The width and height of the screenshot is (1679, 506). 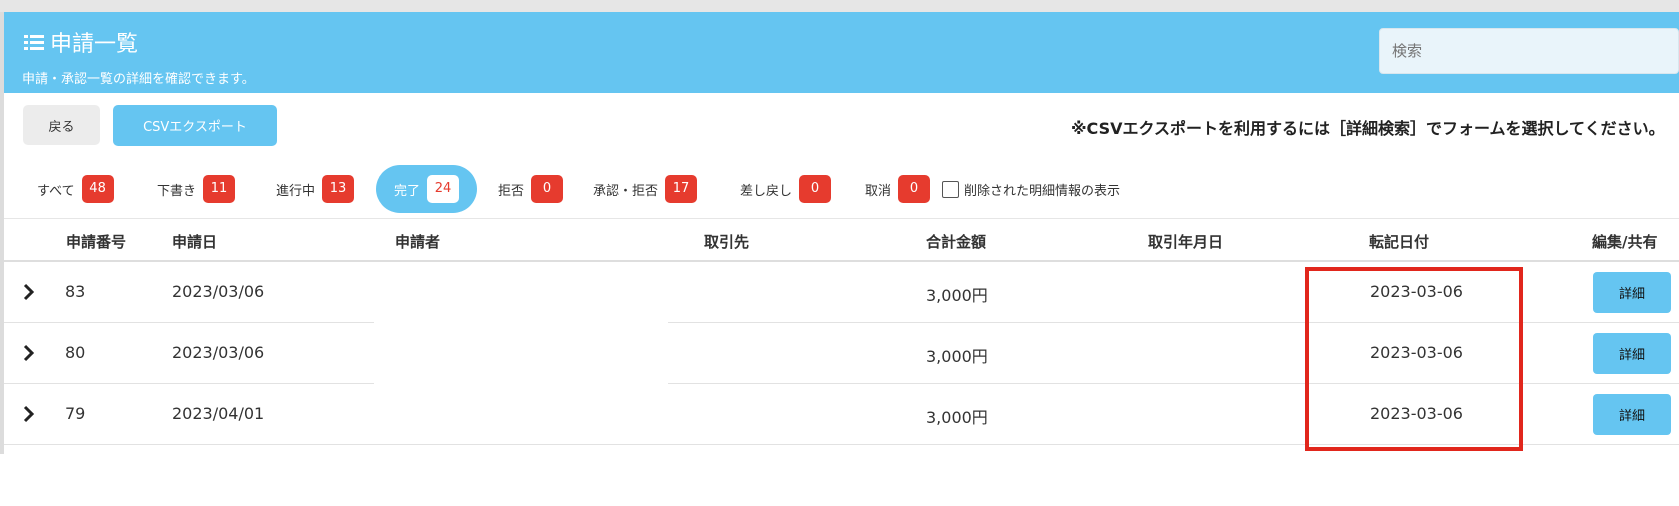 I want to click on col-header-posting-date: 転記日付, so click(x=1399, y=241).